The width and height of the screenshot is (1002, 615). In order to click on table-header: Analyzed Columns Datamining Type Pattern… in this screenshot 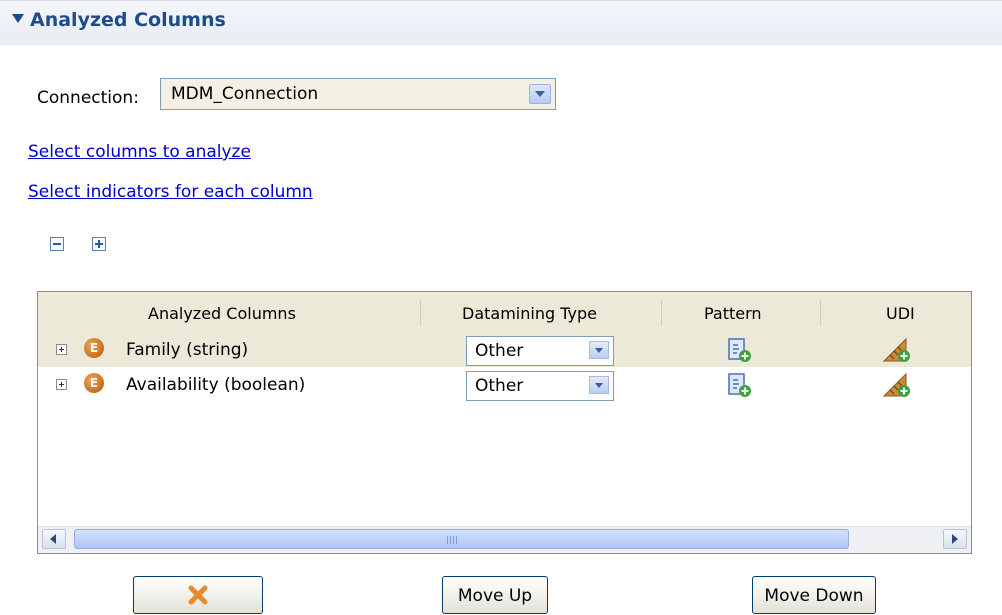, I will do `click(504, 313)`.